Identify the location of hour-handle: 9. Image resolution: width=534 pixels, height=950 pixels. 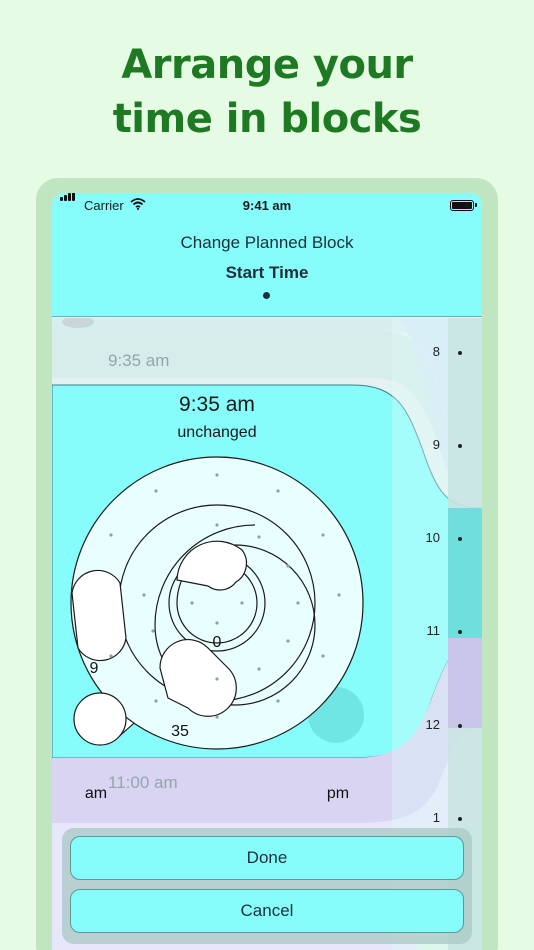
(94, 669).